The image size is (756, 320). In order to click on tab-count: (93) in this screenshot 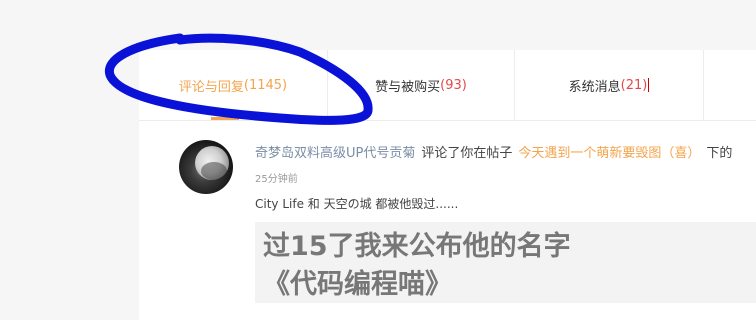, I will do `click(453, 85)`.